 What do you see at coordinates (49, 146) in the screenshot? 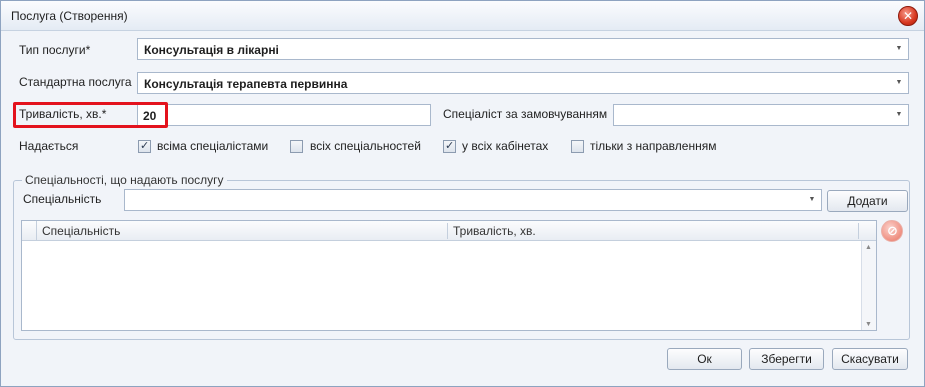
I see `provided-label: Надається` at bounding box center [49, 146].